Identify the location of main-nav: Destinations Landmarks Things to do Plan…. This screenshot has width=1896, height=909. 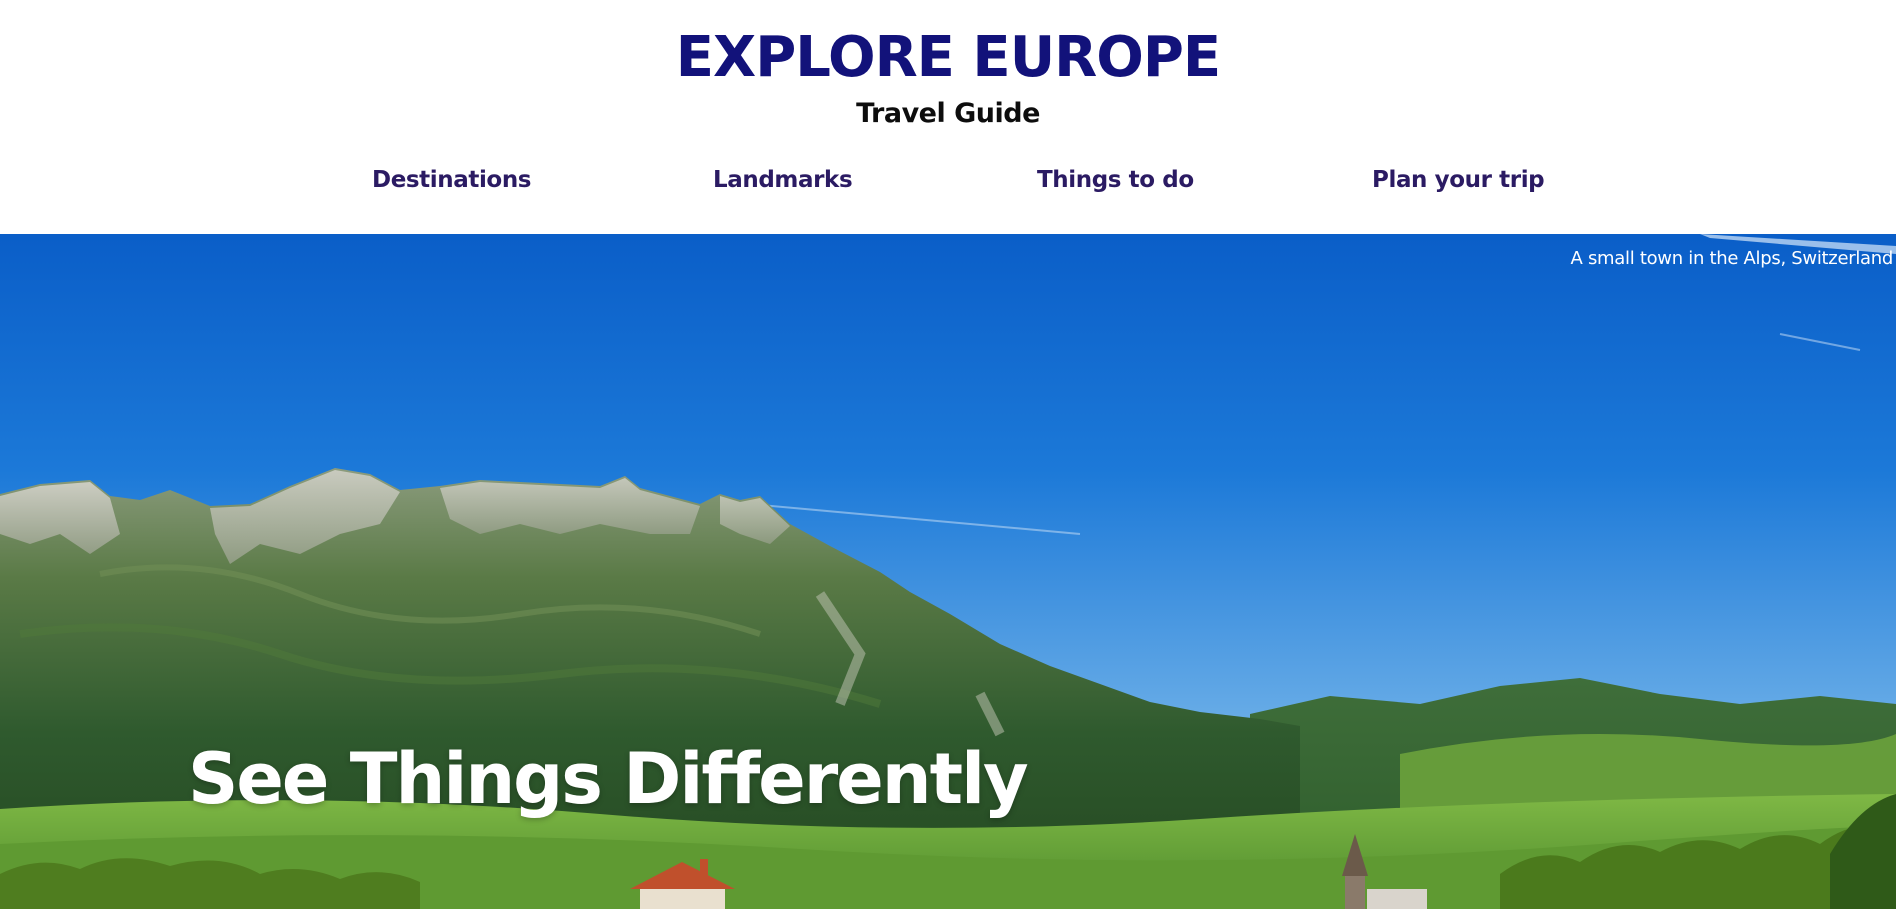
(948, 180).